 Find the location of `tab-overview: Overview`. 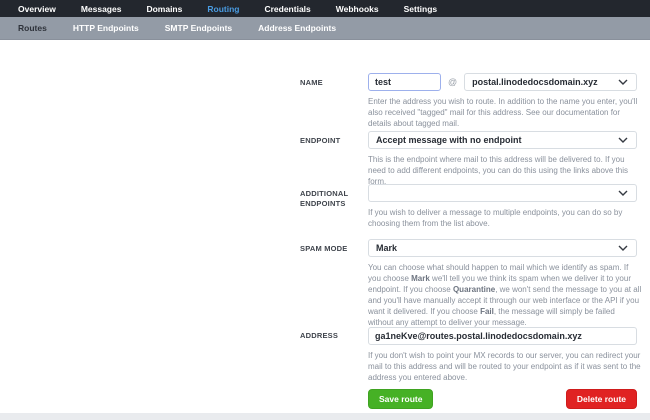

tab-overview: Overview is located at coordinates (37, 9).